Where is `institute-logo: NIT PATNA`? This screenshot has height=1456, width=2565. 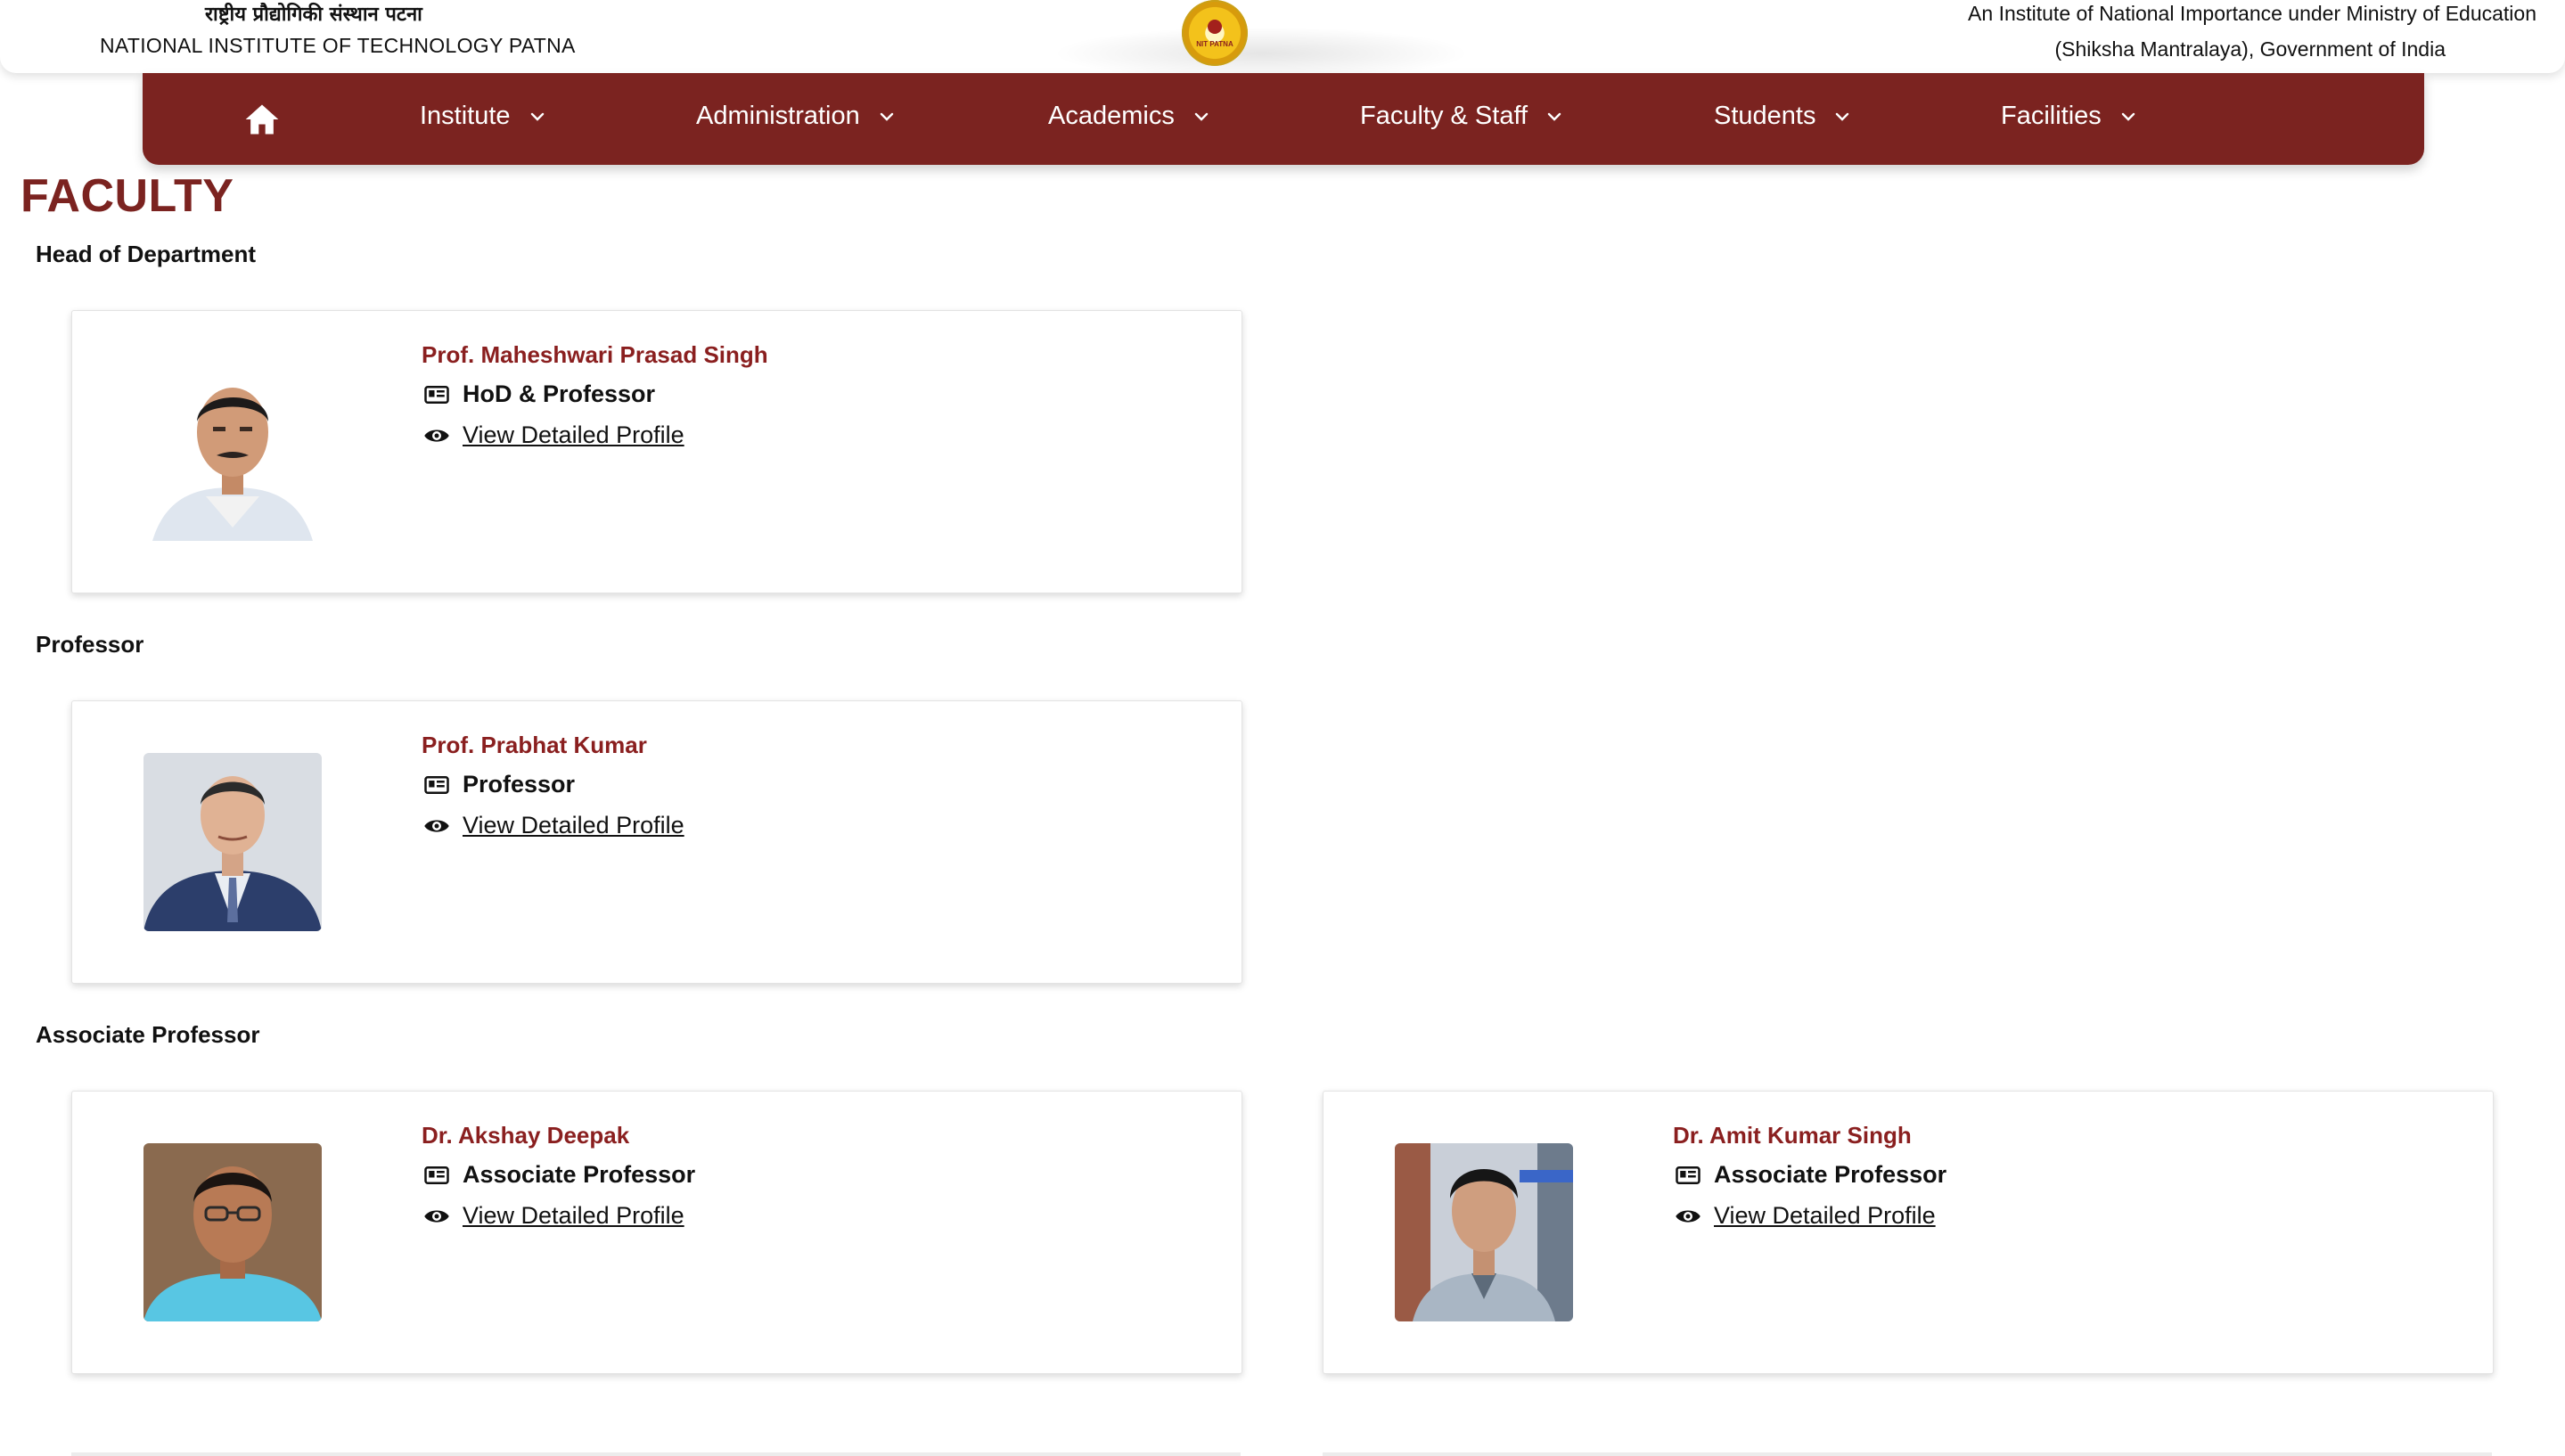 institute-logo: NIT PATNA is located at coordinates (1215, 33).